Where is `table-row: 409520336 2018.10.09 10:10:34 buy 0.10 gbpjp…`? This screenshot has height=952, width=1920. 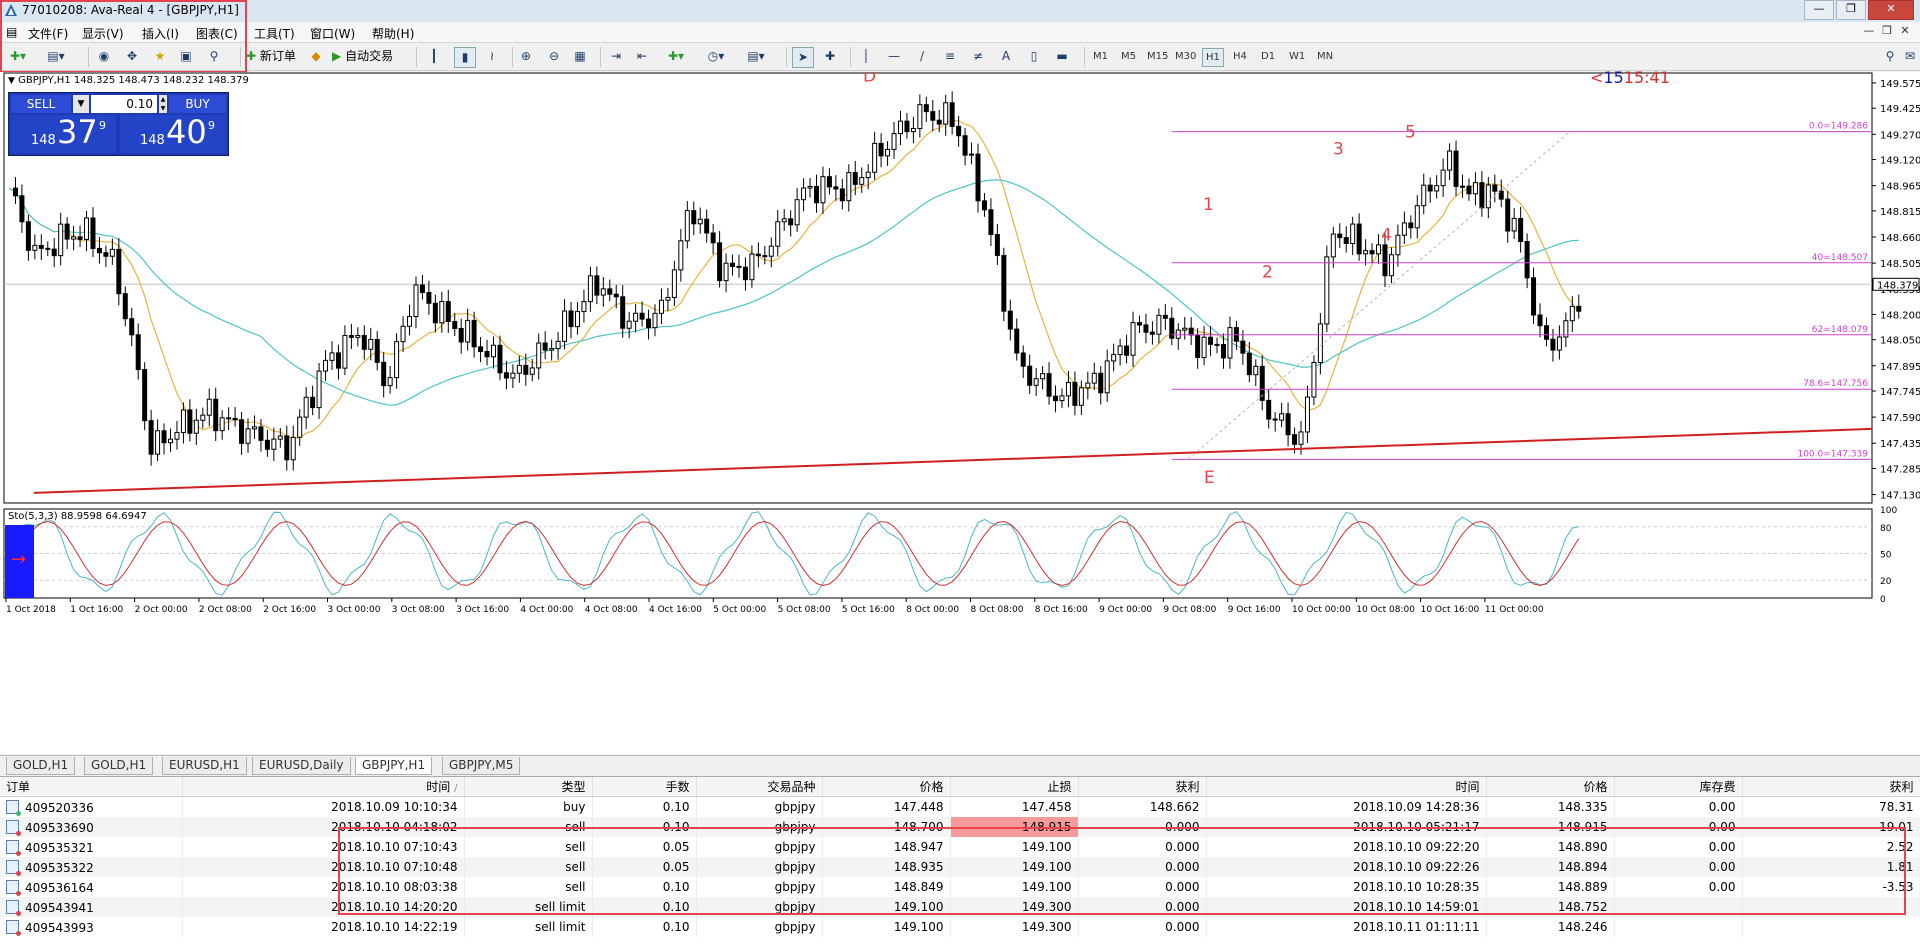
table-row: 409520336 2018.10.09 10:10:34 buy 0.10 gbpjp… is located at coordinates (960, 806).